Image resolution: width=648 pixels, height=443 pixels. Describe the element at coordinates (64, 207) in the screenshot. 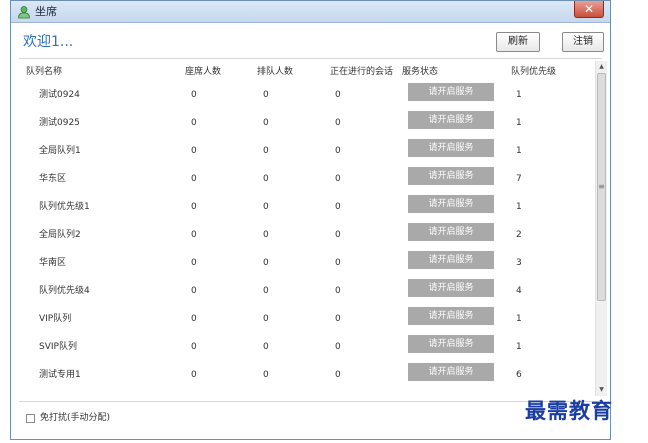

I see `cell-name: 队列优先级1` at that location.